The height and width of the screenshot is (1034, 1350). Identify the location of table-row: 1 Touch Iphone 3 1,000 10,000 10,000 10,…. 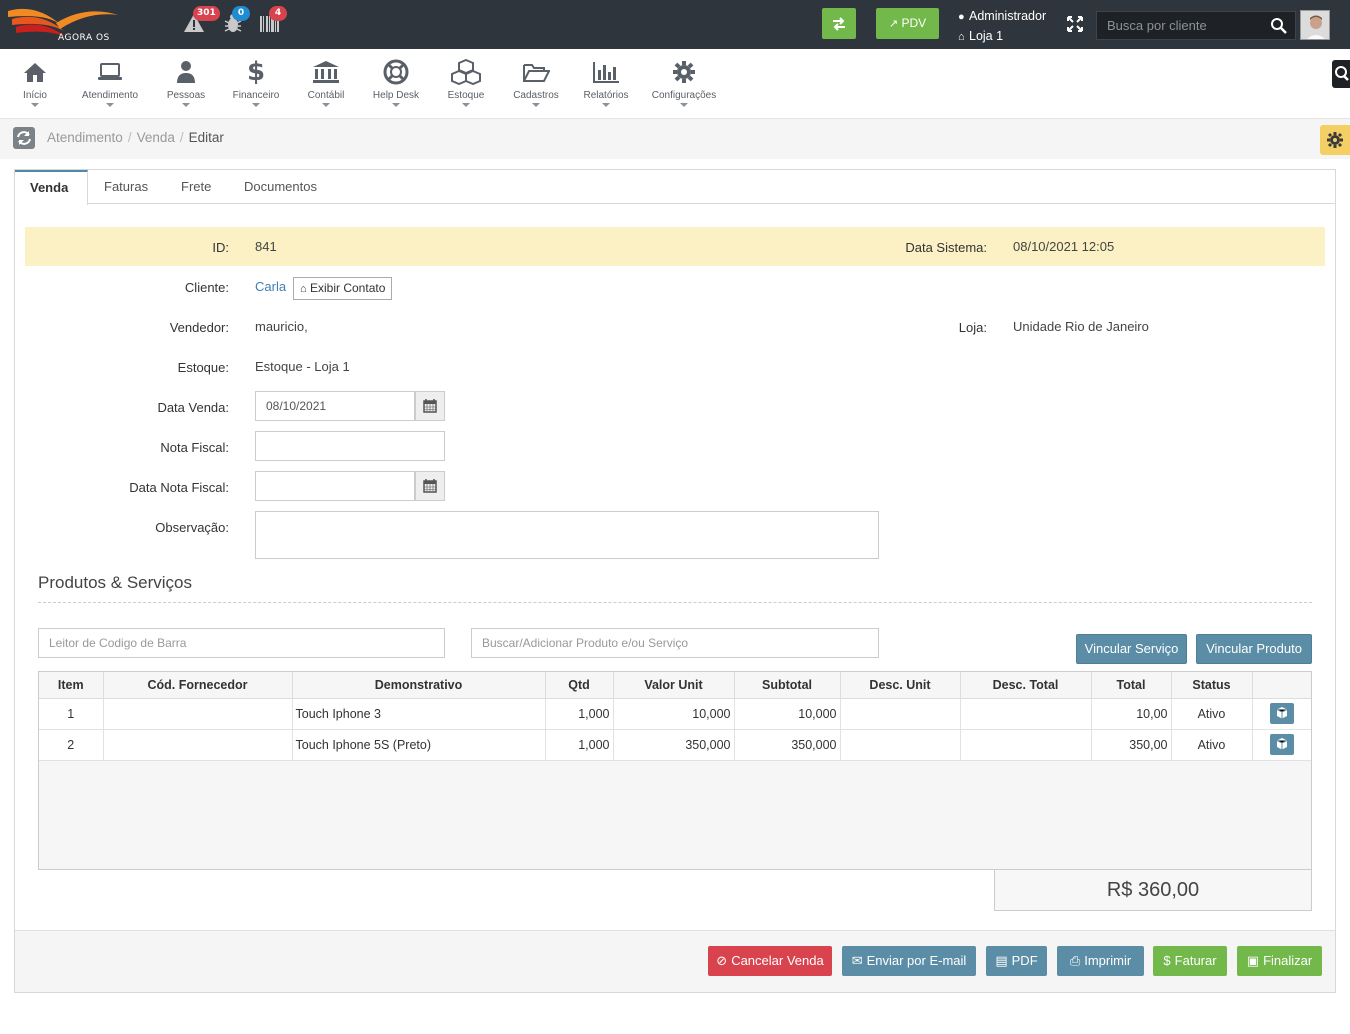
(675, 714).